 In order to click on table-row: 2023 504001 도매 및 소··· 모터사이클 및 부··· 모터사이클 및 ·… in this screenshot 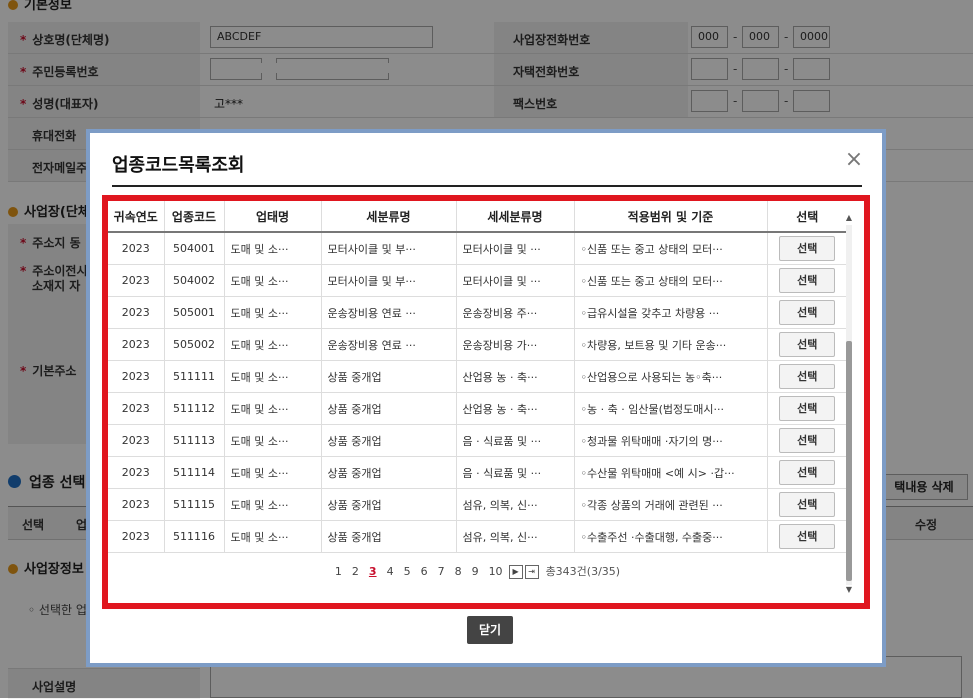, I will do `click(477, 248)`.